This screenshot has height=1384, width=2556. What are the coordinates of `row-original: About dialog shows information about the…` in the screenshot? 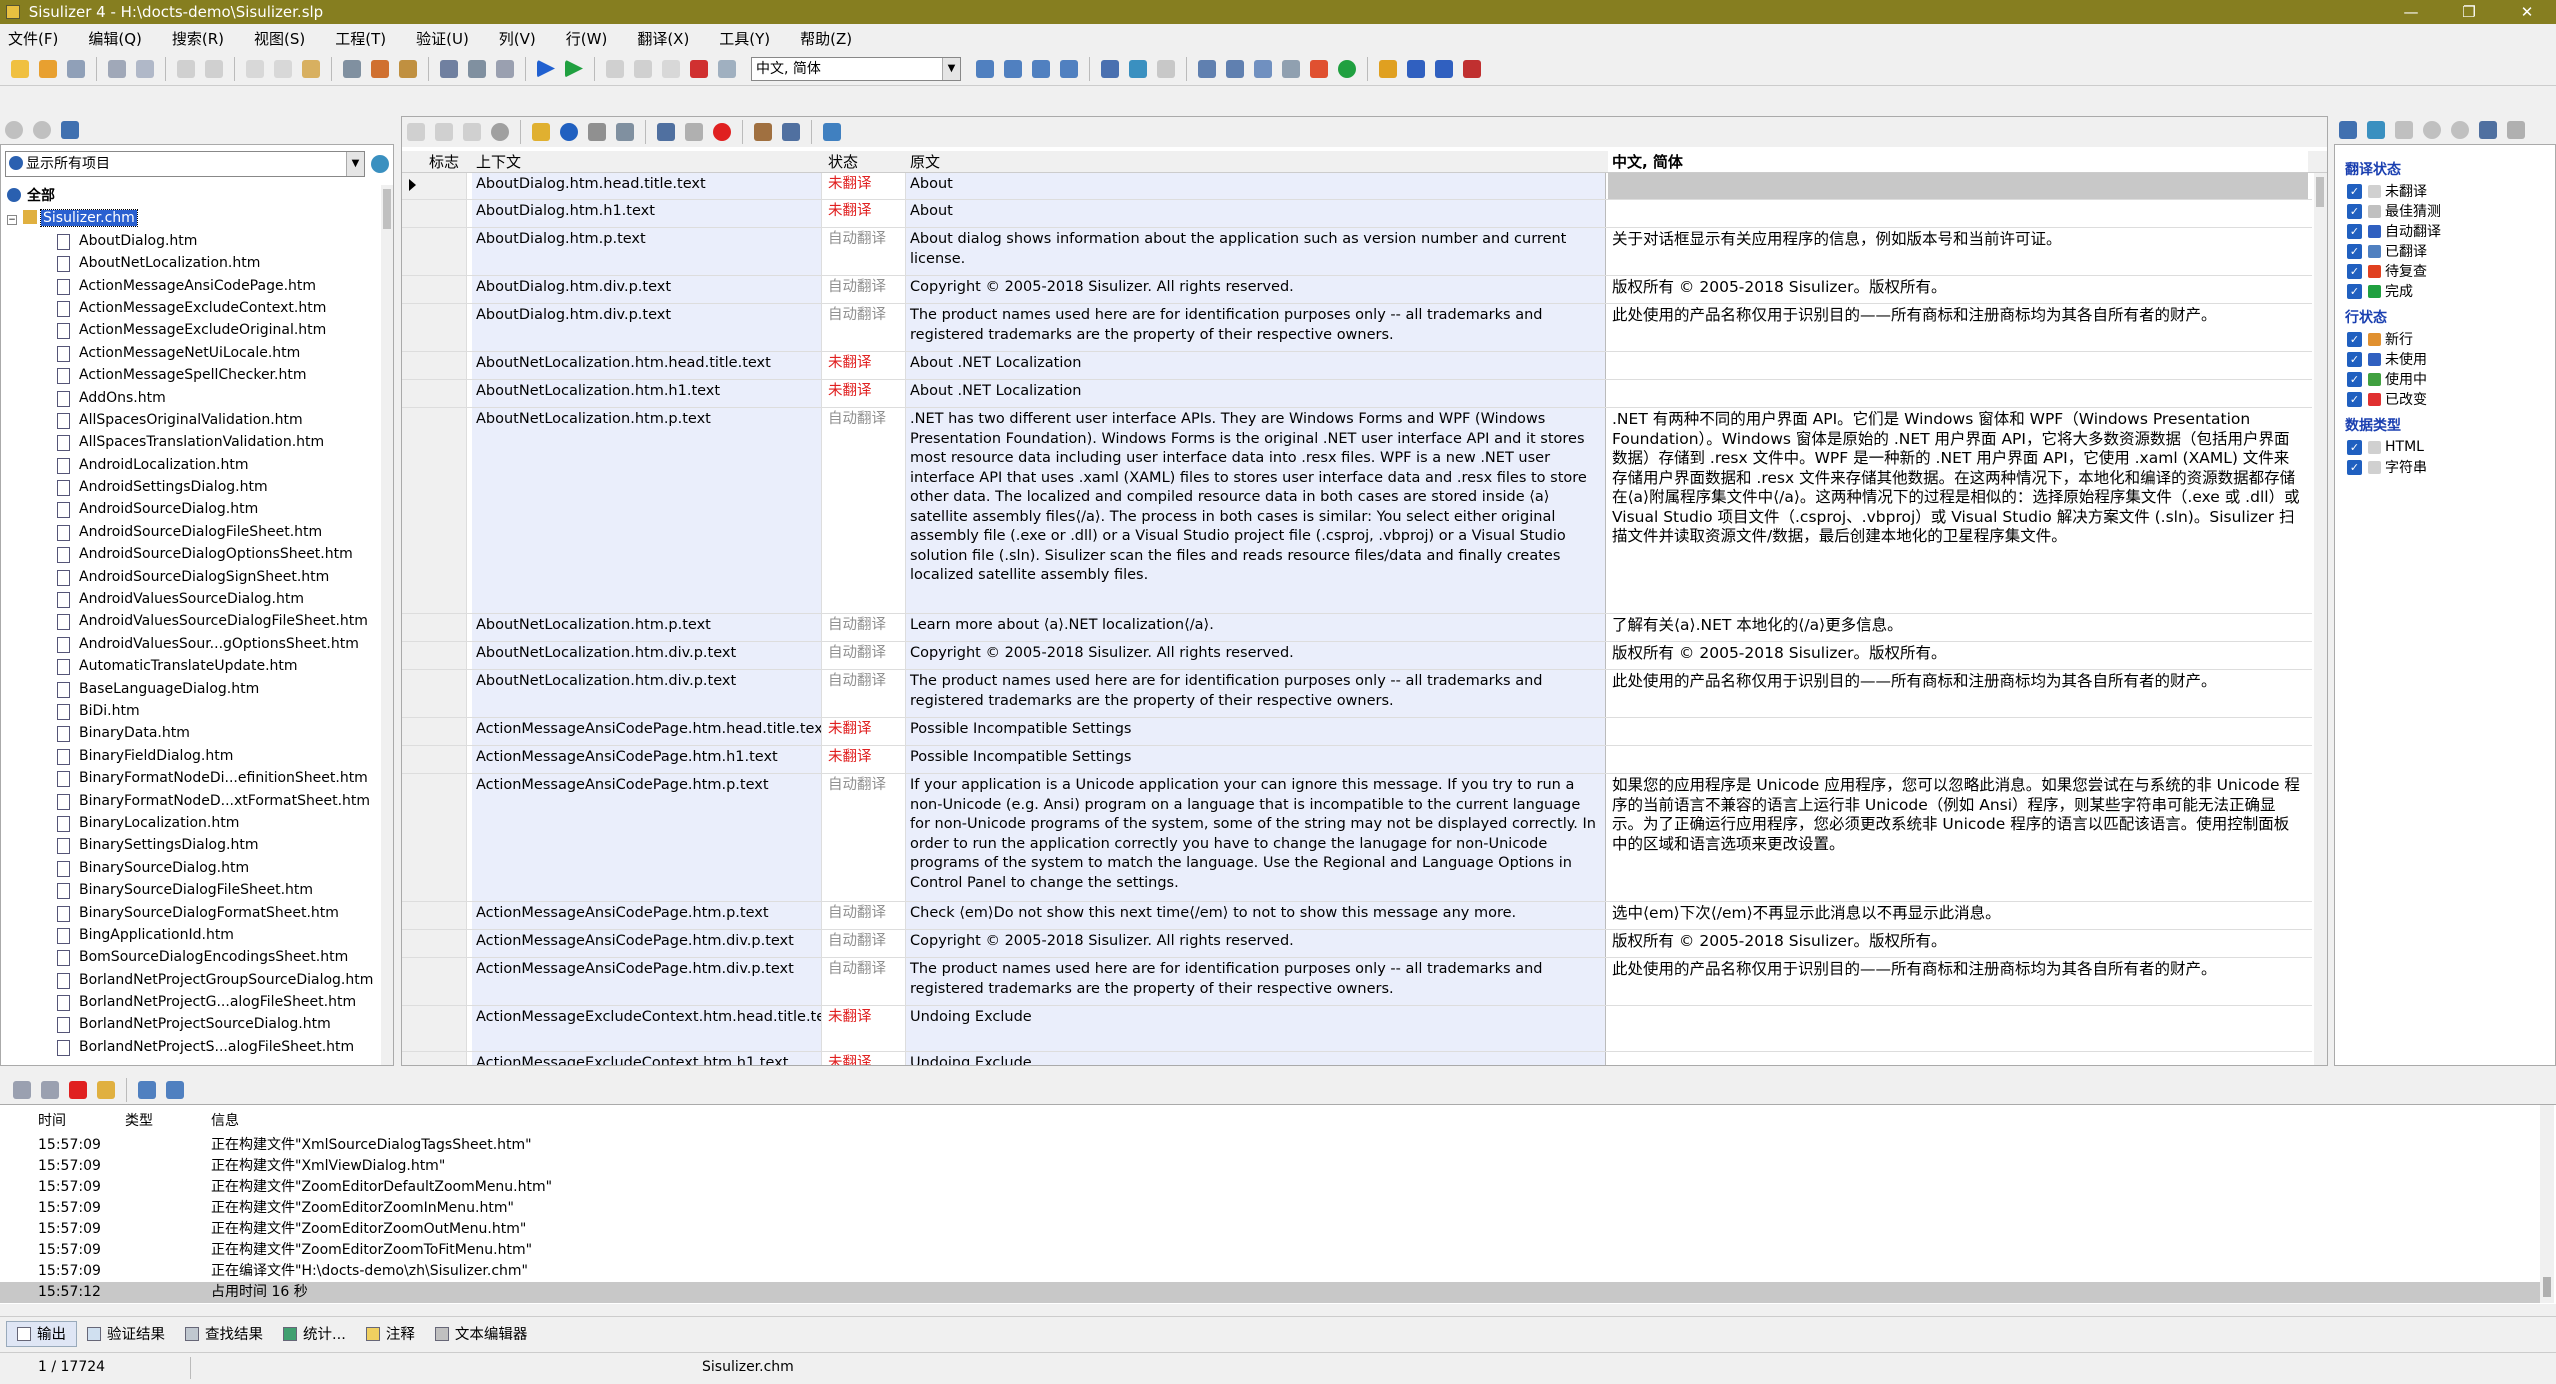 It's located at (1256, 251).